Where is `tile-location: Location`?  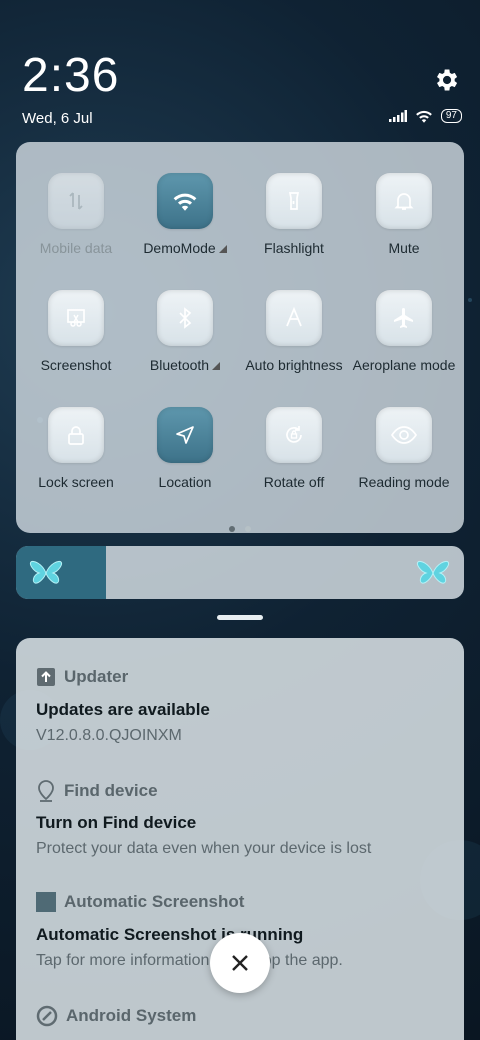 tile-location: Location is located at coordinates (185, 448).